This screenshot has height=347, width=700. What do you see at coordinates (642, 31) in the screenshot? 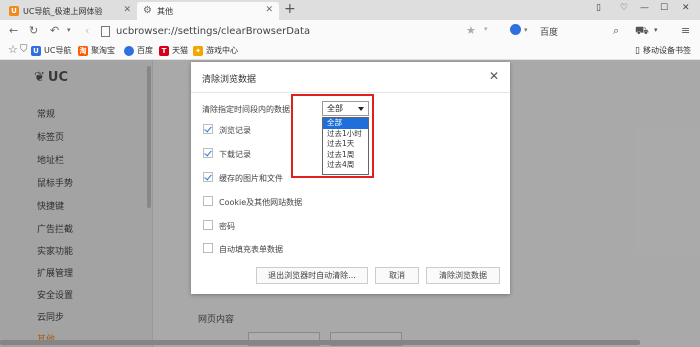
I see `cart-icon: ⛟` at bounding box center [642, 31].